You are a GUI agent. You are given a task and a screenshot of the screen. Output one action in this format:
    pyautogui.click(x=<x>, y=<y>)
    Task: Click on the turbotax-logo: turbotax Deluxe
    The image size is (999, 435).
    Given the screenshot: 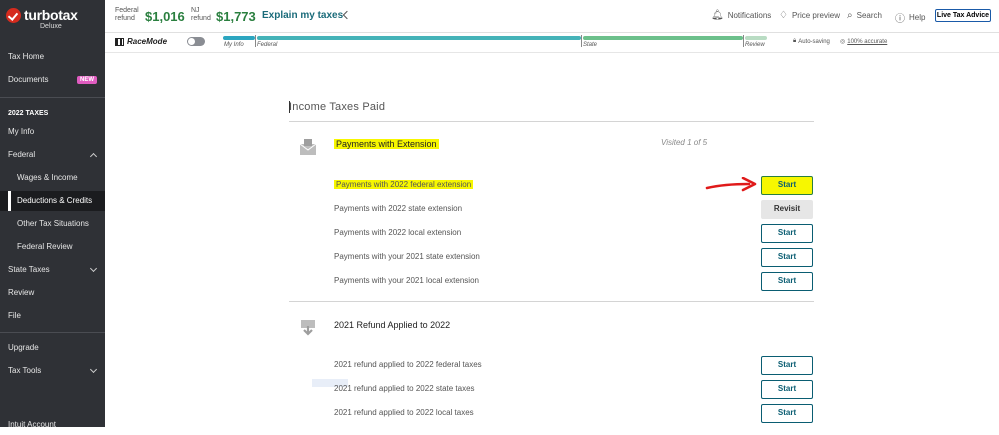 What is the action you would take?
    pyautogui.click(x=42, y=19)
    